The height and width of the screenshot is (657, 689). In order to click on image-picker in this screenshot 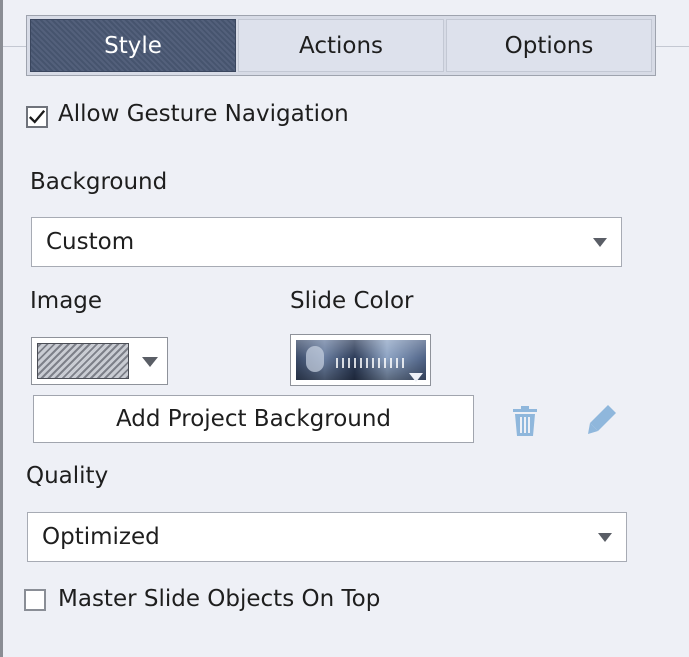, I will do `click(99, 361)`.